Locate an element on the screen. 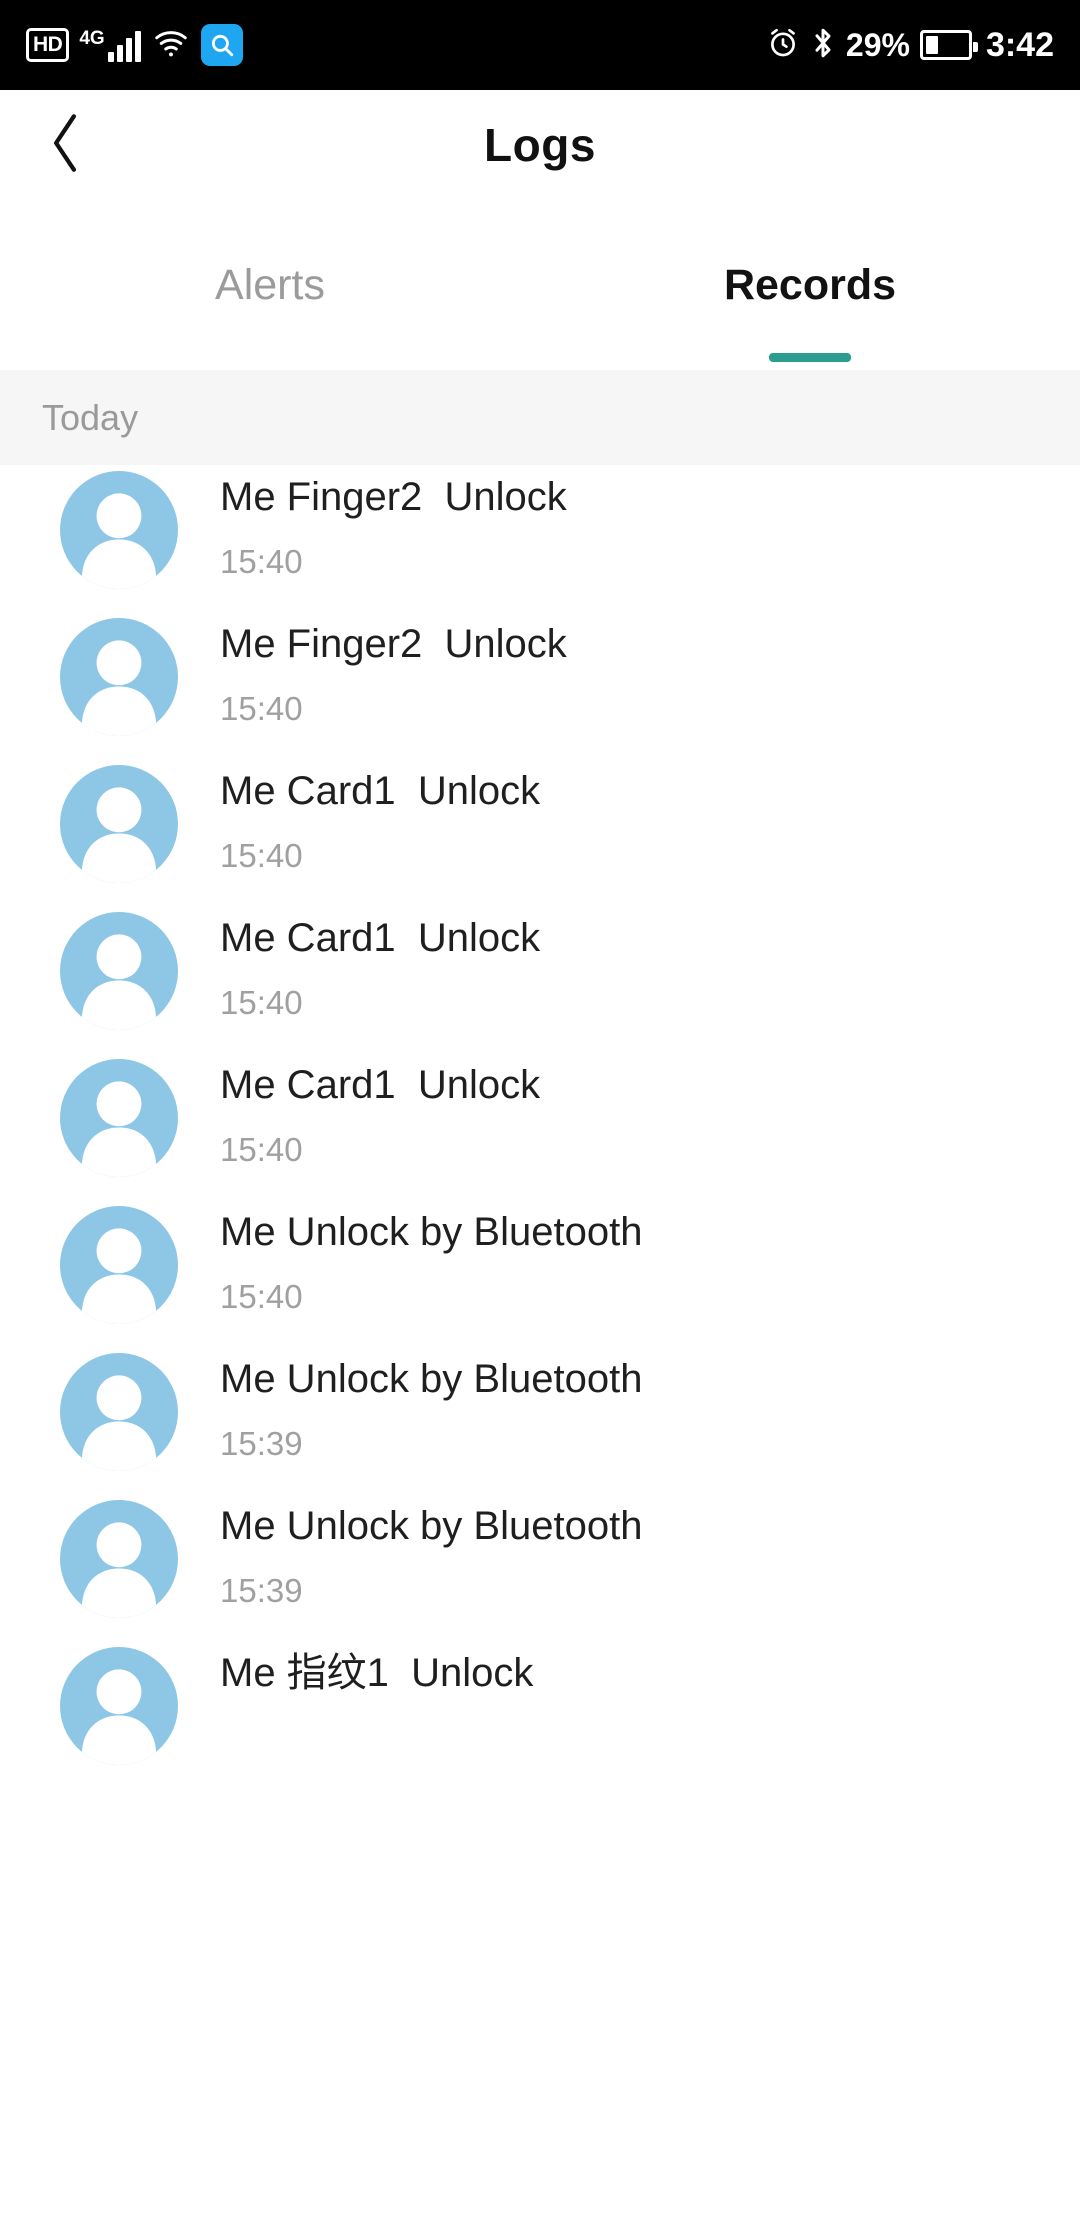 Image resolution: width=1080 pixels, height=2240 pixels. tab-records-indicator is located at coordinates (810, 357).